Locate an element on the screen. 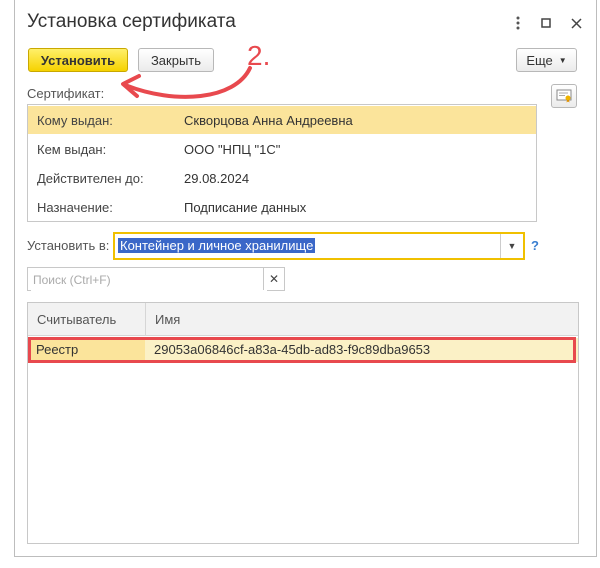  clear-icon: ✕ is located at coordinates (273, 279).